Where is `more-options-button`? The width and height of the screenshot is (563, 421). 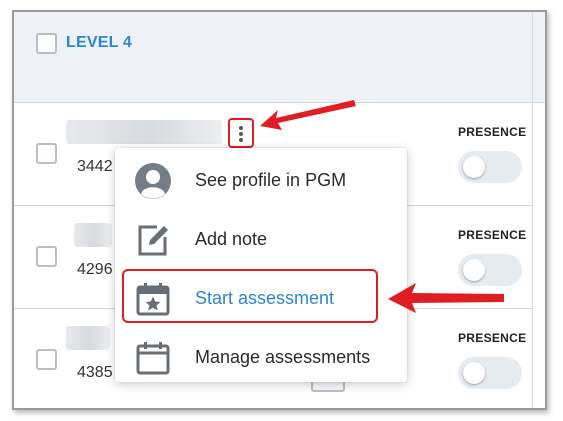
more-options-button is located at coordinates (241, 133).